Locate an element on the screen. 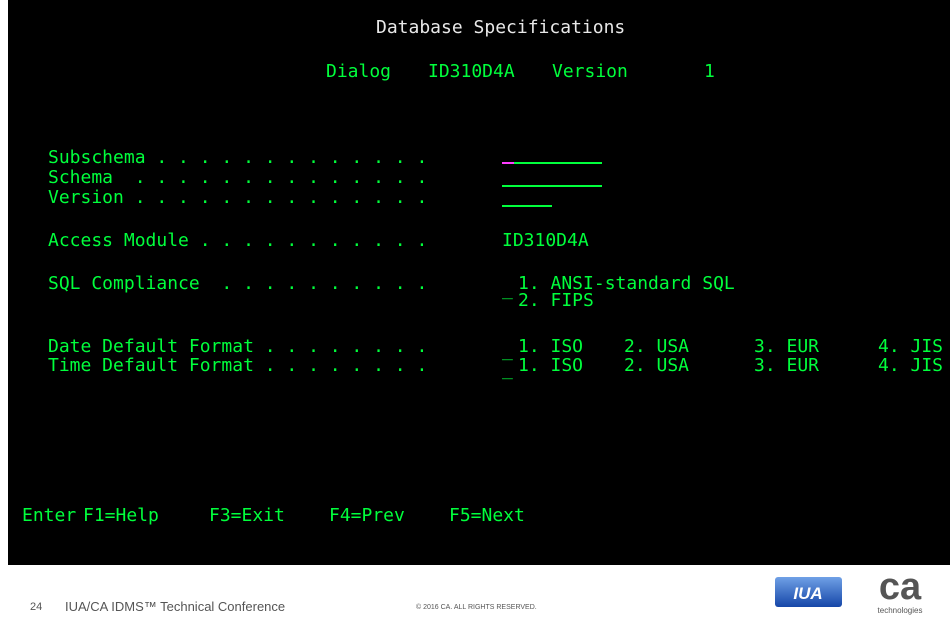  date-format-label: Date Default Format . . . . . . . . is located at coordinates (238, 346).